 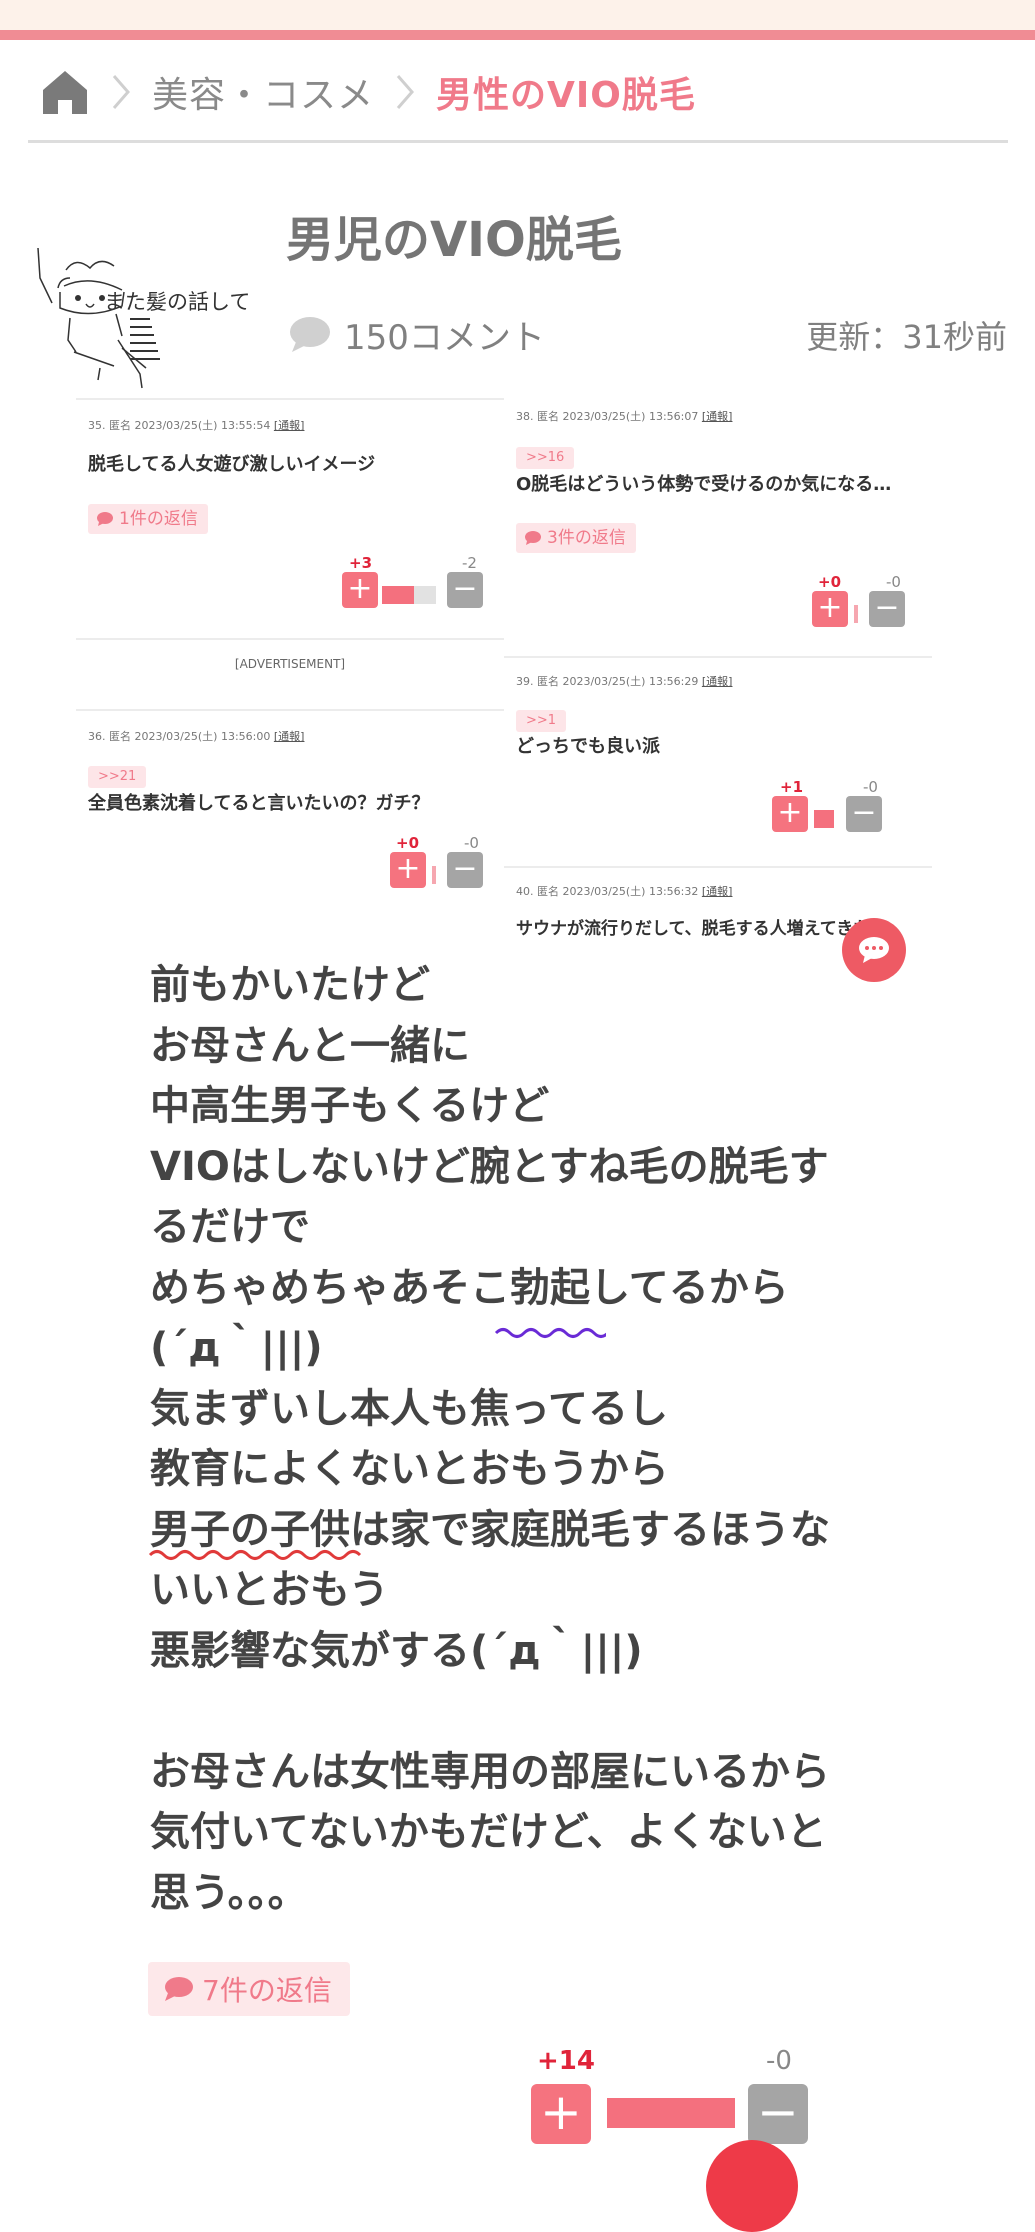 What do you see at coordinates (566, 2061) in the screenshot?
I see `plus-count: +14` at bounding box center [566, 2061].